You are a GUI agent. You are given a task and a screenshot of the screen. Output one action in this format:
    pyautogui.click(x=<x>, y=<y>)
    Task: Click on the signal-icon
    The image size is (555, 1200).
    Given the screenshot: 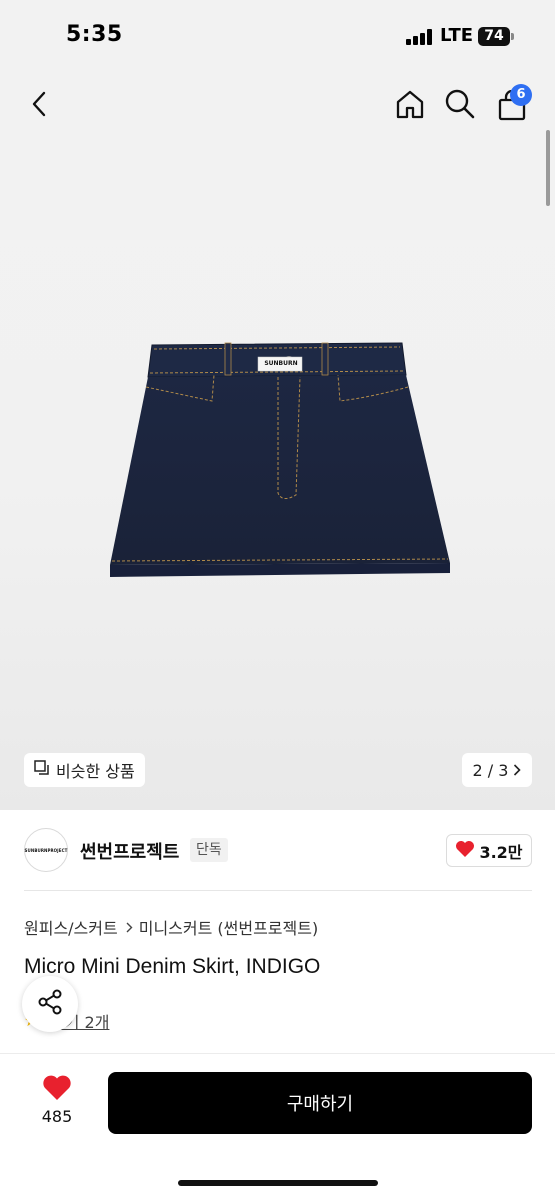 What is the action you would take?
    pyautogui.click(x=420, y=37)
    